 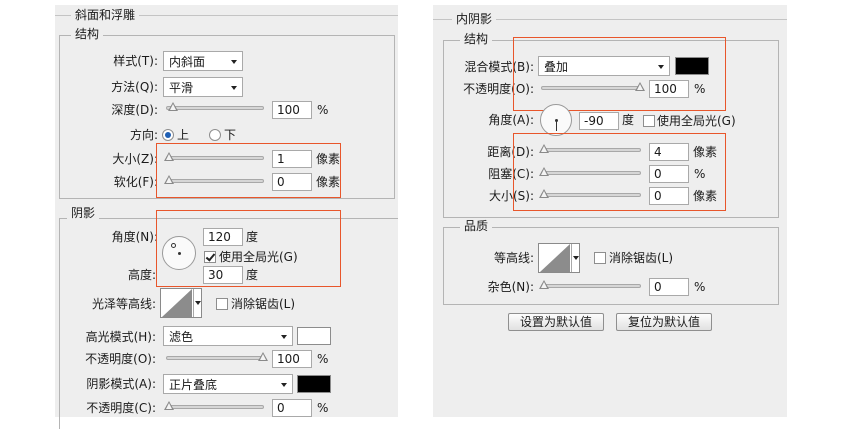 I want to click on gloss-anti-alias-checkbox, so click(x=222, y=304).